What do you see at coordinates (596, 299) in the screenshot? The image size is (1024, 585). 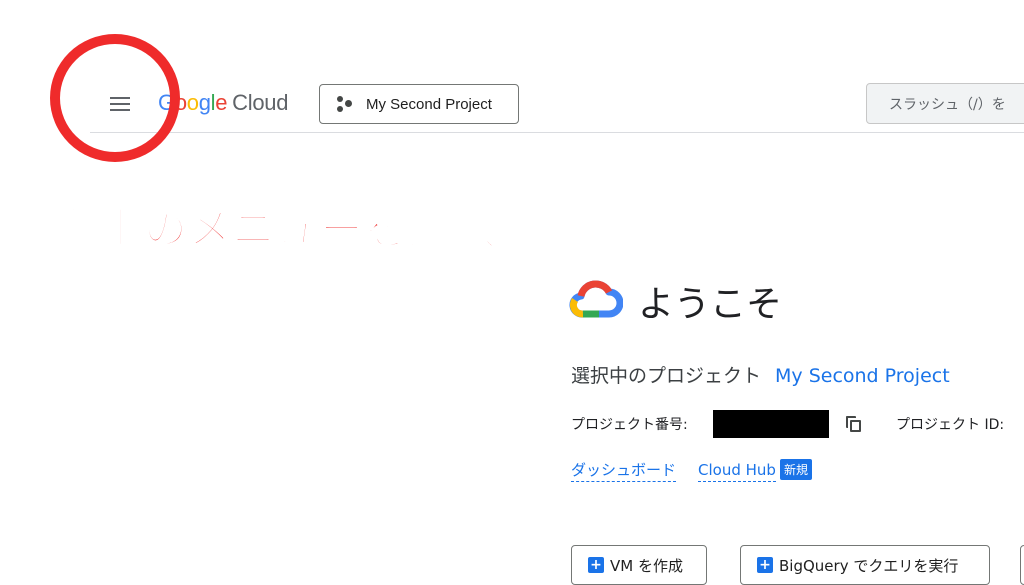 I see `google-cloud-logo-icon` at bounding box center [596, 299].